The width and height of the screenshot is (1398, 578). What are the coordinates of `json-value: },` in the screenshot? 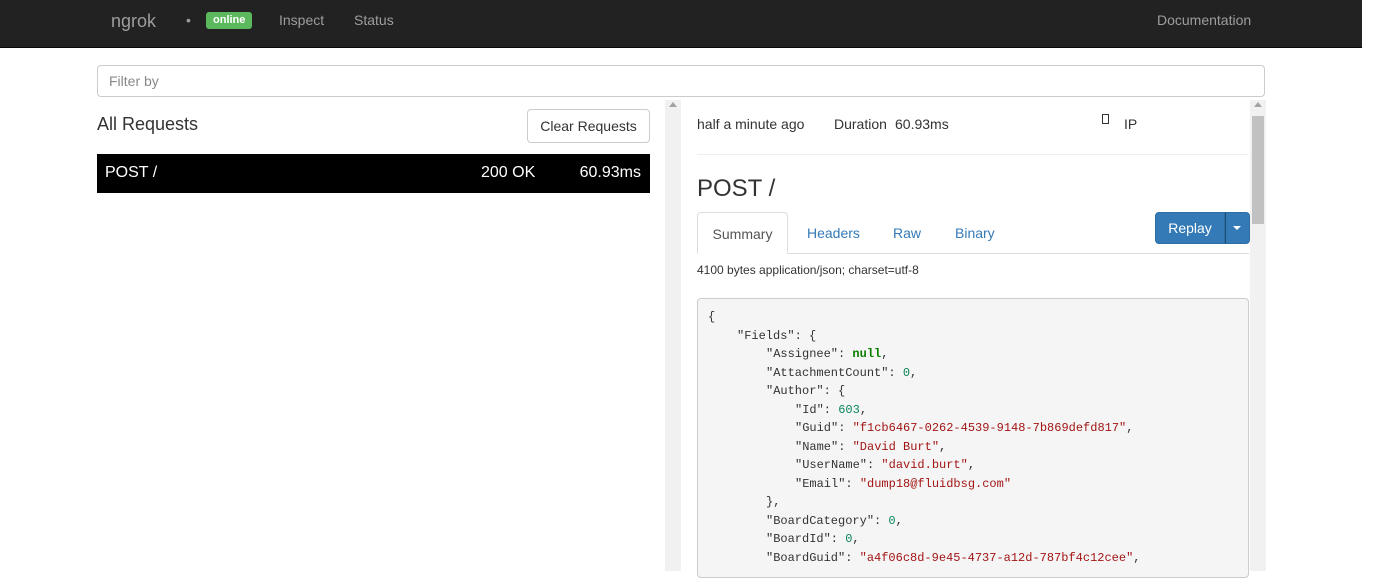 It's located at (773, 502).